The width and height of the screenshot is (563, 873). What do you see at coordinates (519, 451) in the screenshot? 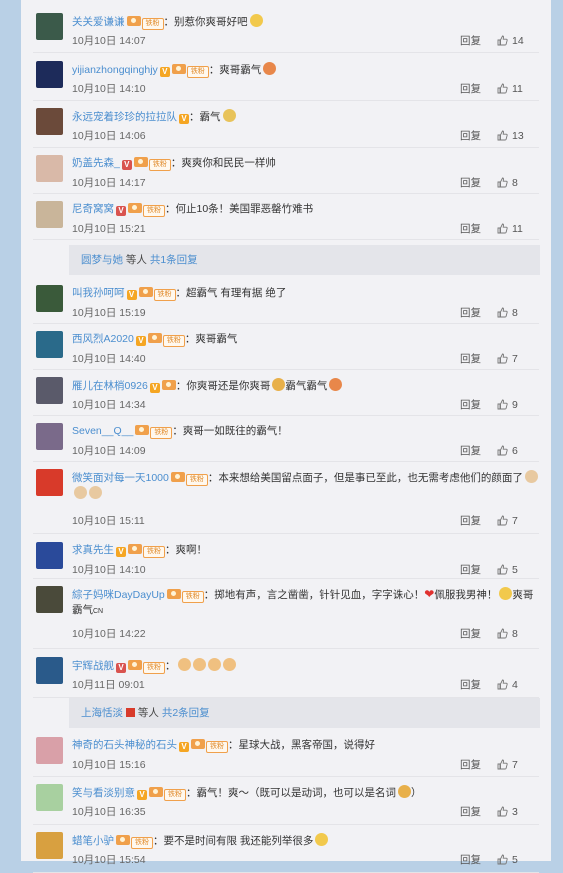
I see `like-button: 6` at bounding box center [519, 451].